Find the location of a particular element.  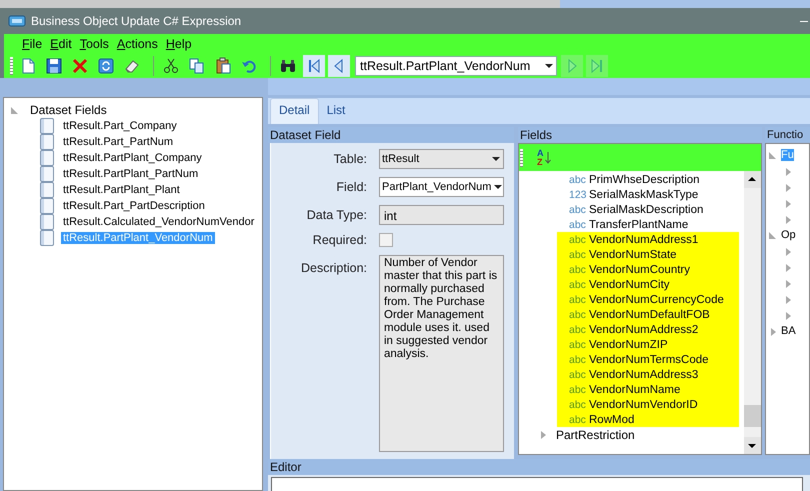

tree-item: ttResult.Part_PartDescription is located at coordinates (134, 206).